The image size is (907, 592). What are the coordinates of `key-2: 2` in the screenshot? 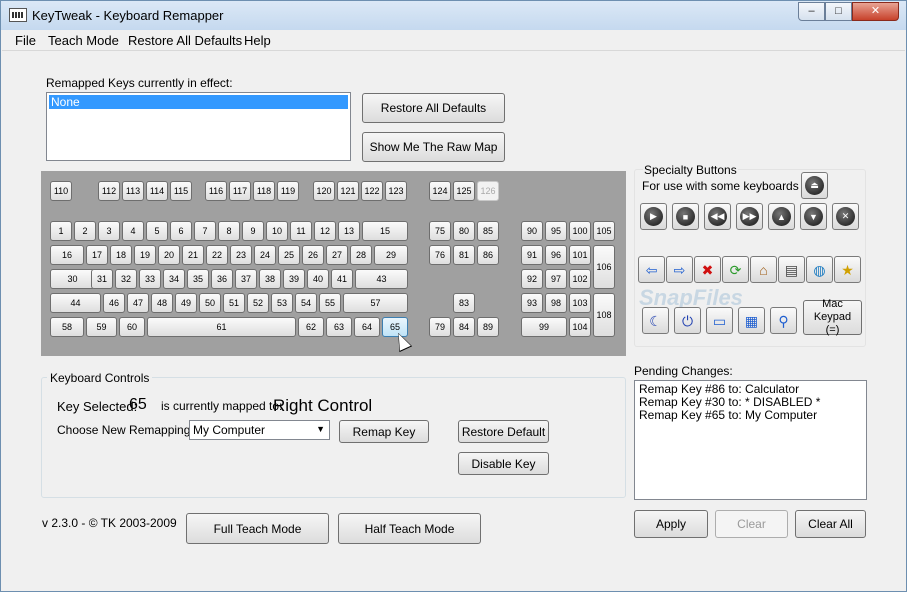 It's located at (85, 231).